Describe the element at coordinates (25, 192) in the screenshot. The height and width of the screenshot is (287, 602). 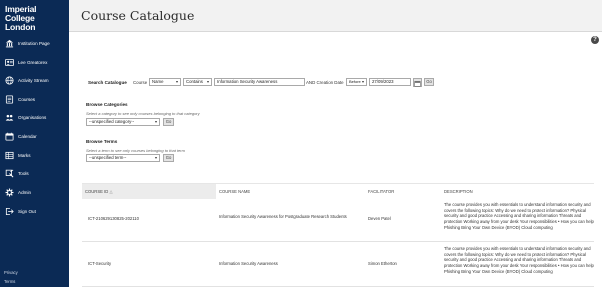
I see `sidebar-item-label: Admin` at that location.